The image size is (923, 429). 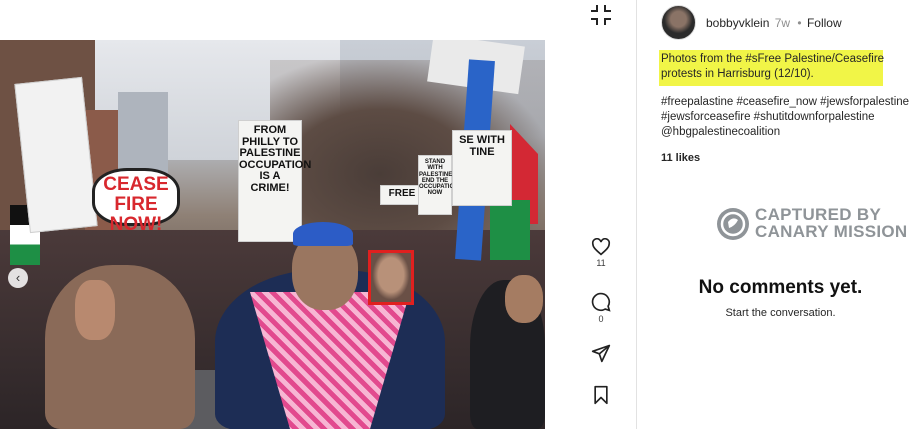 I want to click on caption-line: protests in Harrisburg (12/10)., so click(x=737, y=74).